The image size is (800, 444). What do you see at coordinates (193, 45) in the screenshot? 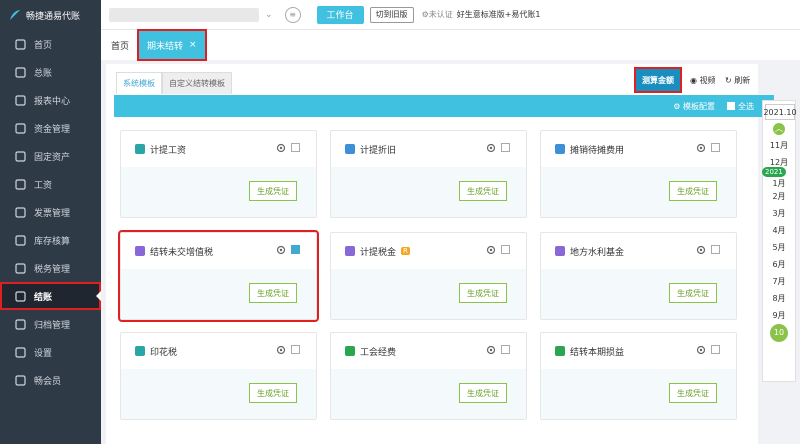
I see `close-icon: ×` at bounding box center [193, 45].